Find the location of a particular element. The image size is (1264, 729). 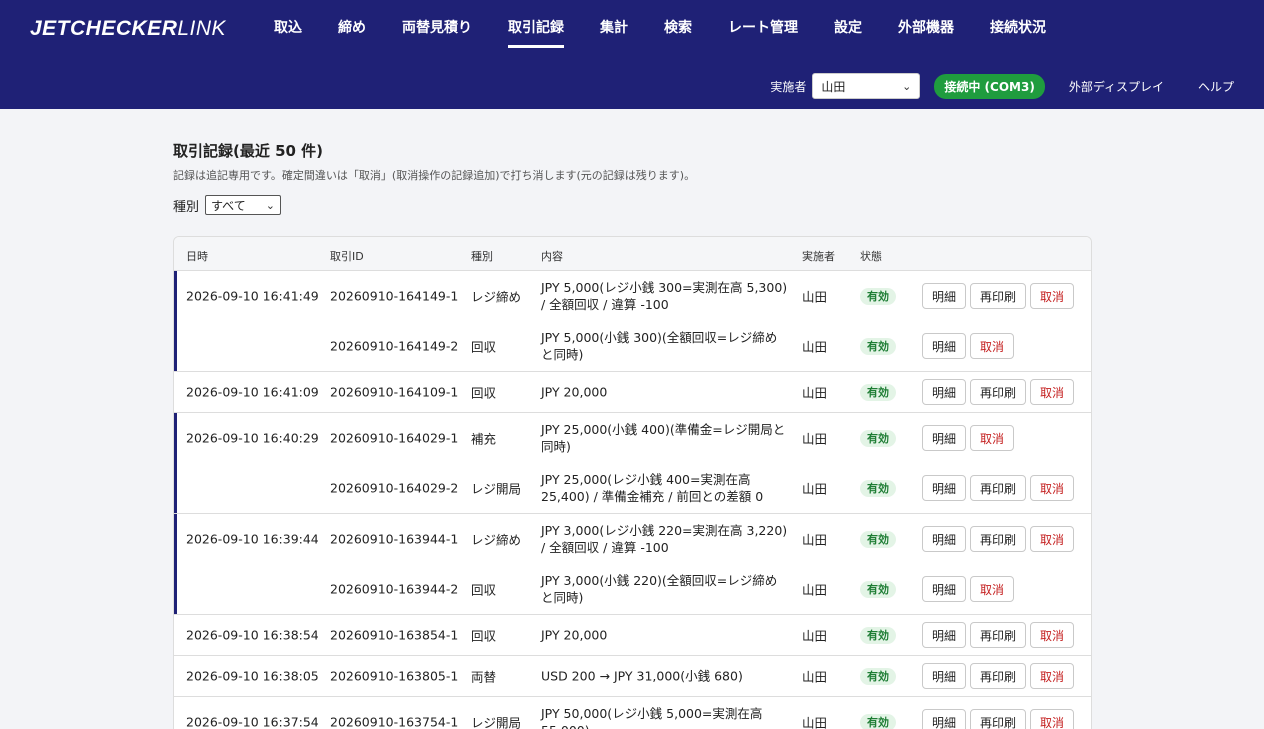

cell-id: 20260910-164029-2 is located at coordinates (394, 488).